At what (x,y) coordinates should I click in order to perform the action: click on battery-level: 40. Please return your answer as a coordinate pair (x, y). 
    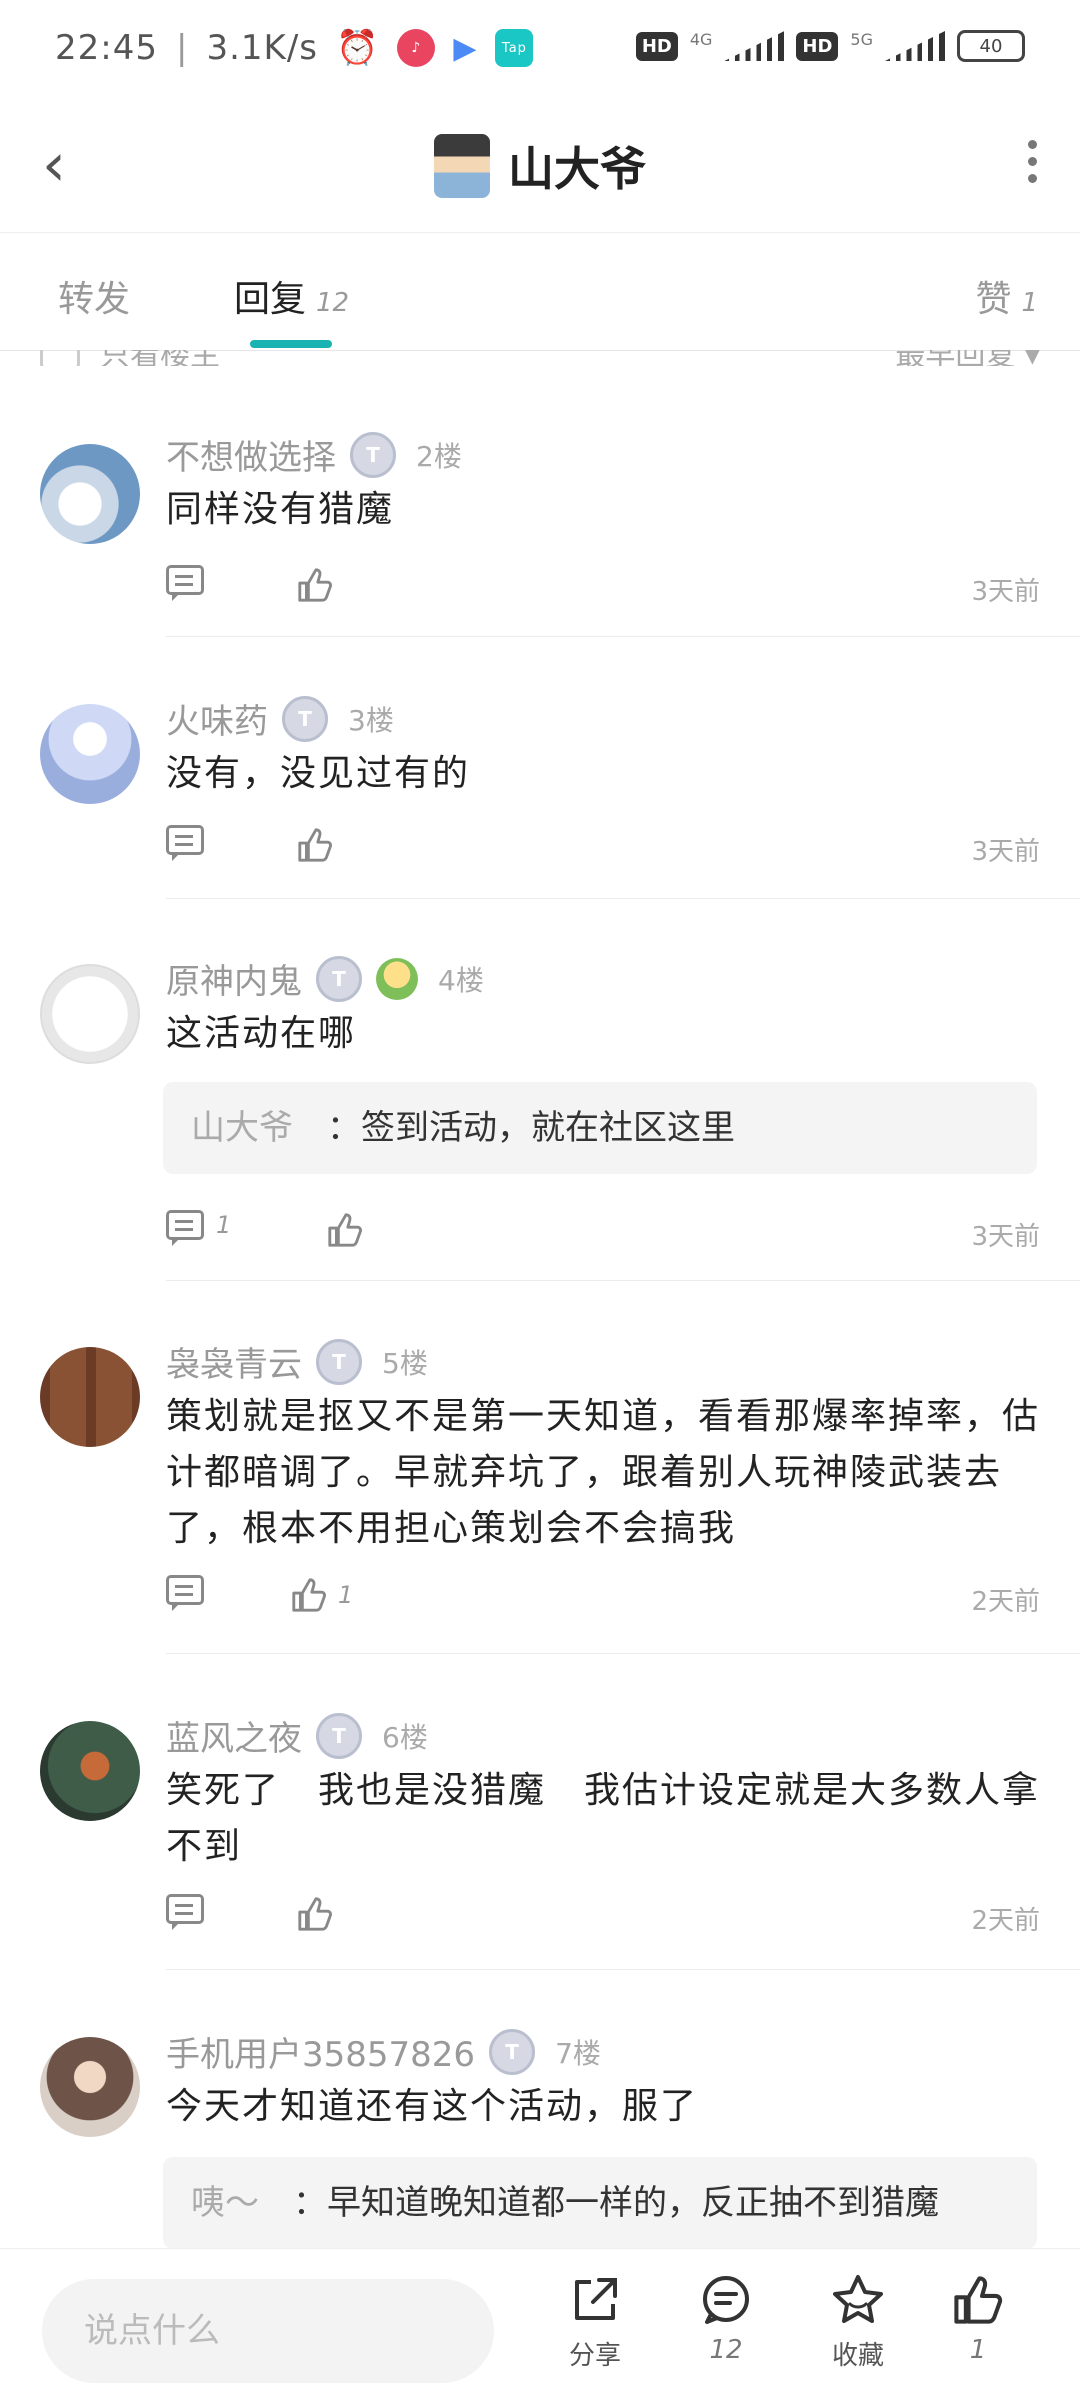
    Looking at the image, I should click on (991, 46).